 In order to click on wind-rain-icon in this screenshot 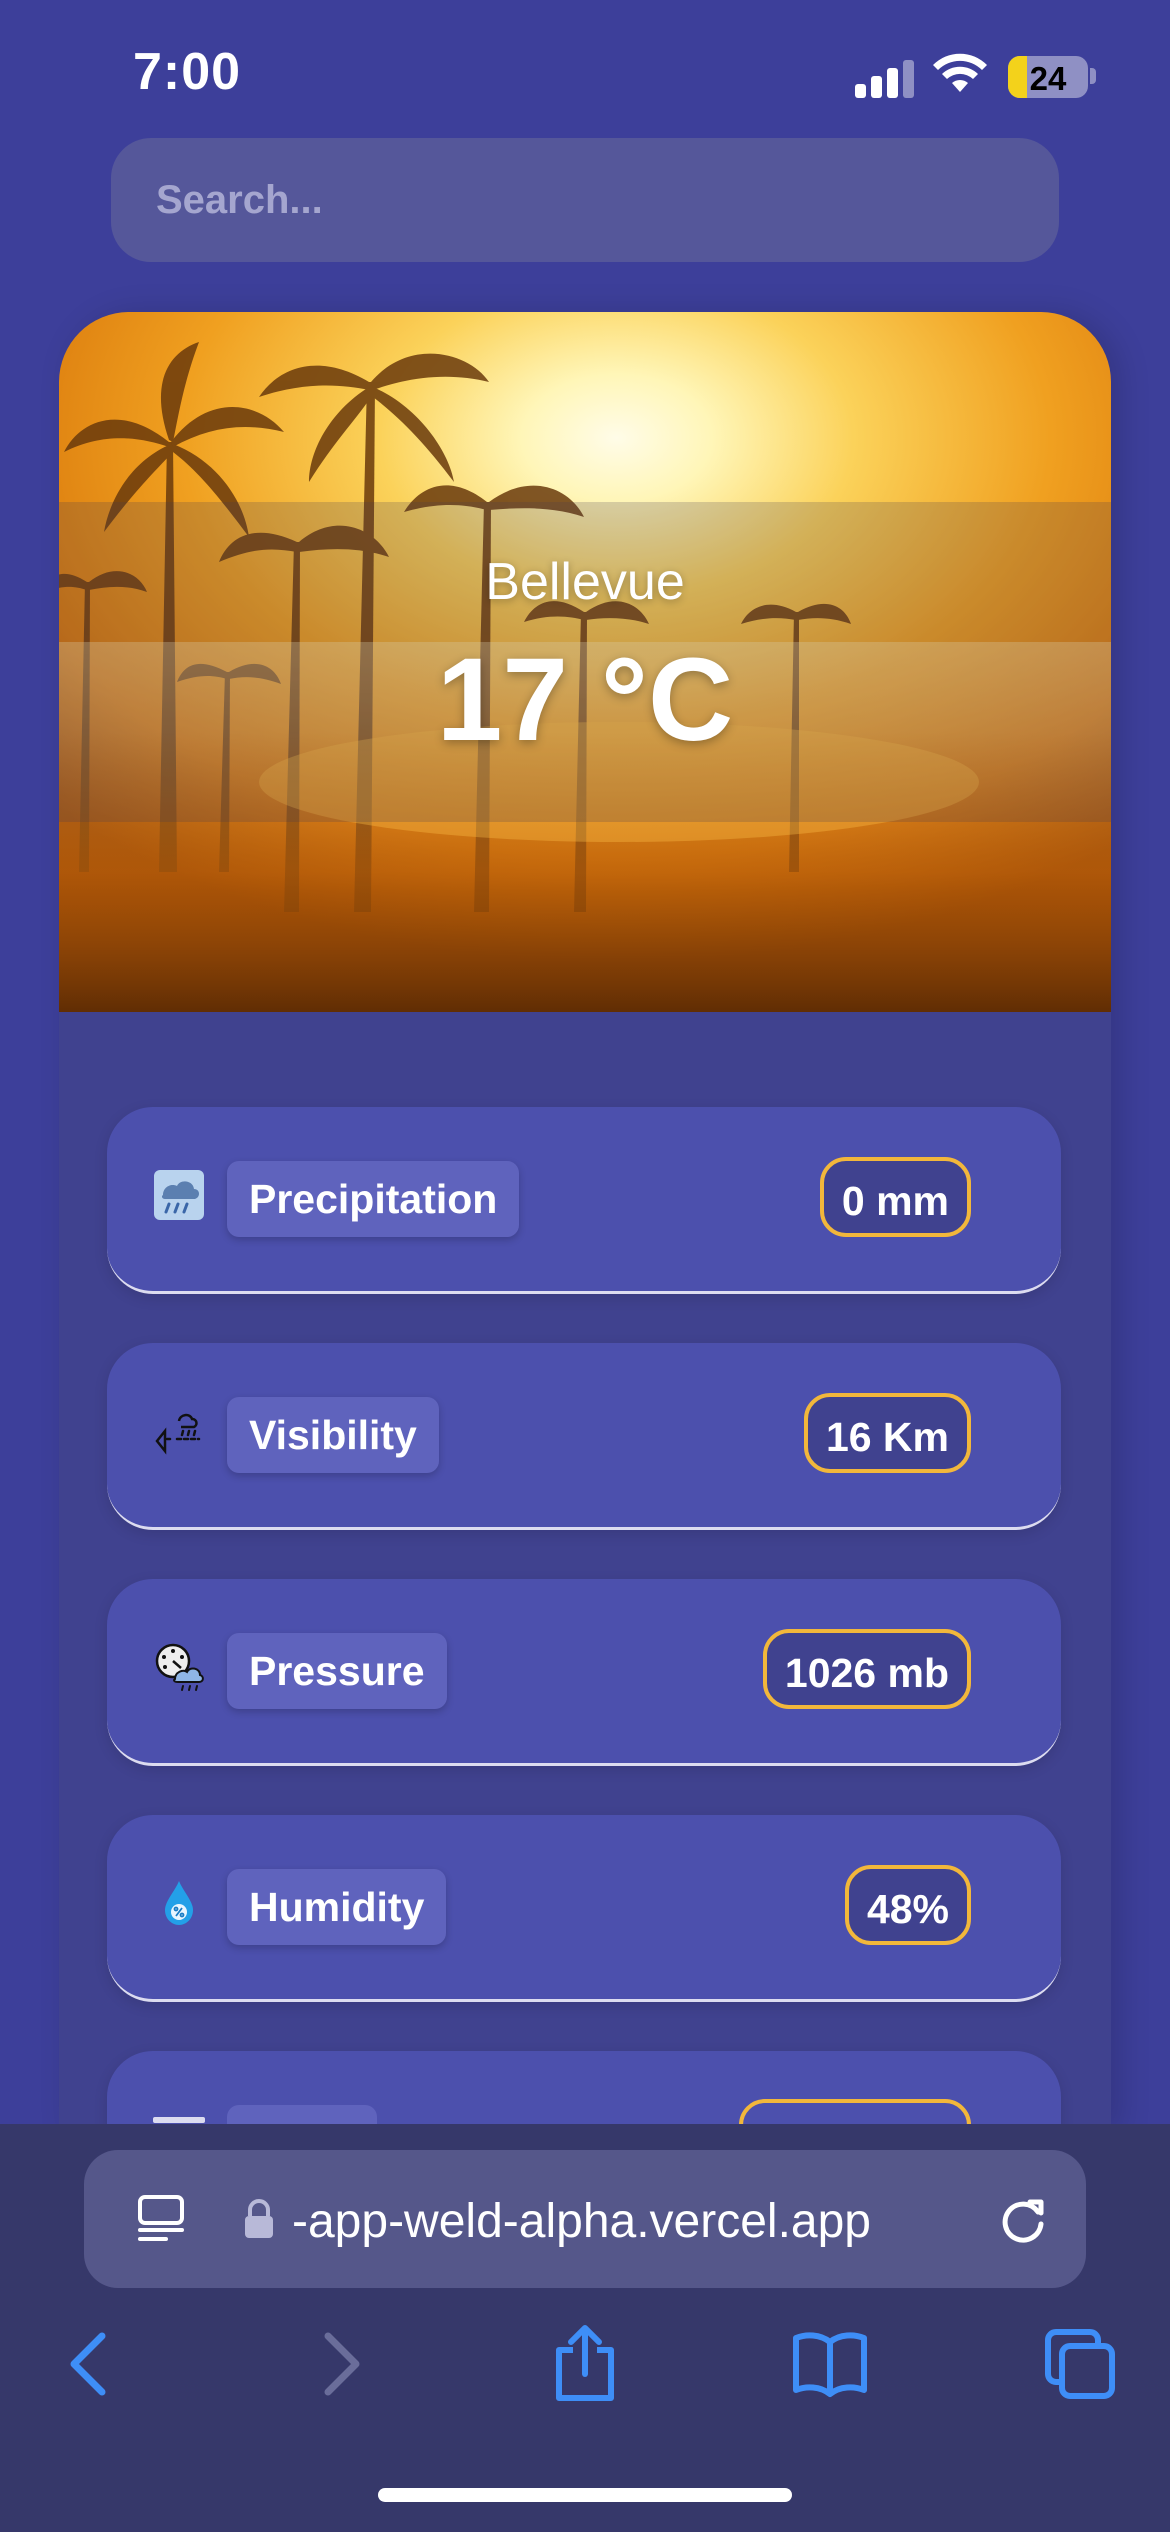, I will do `click(178, 1434)`.